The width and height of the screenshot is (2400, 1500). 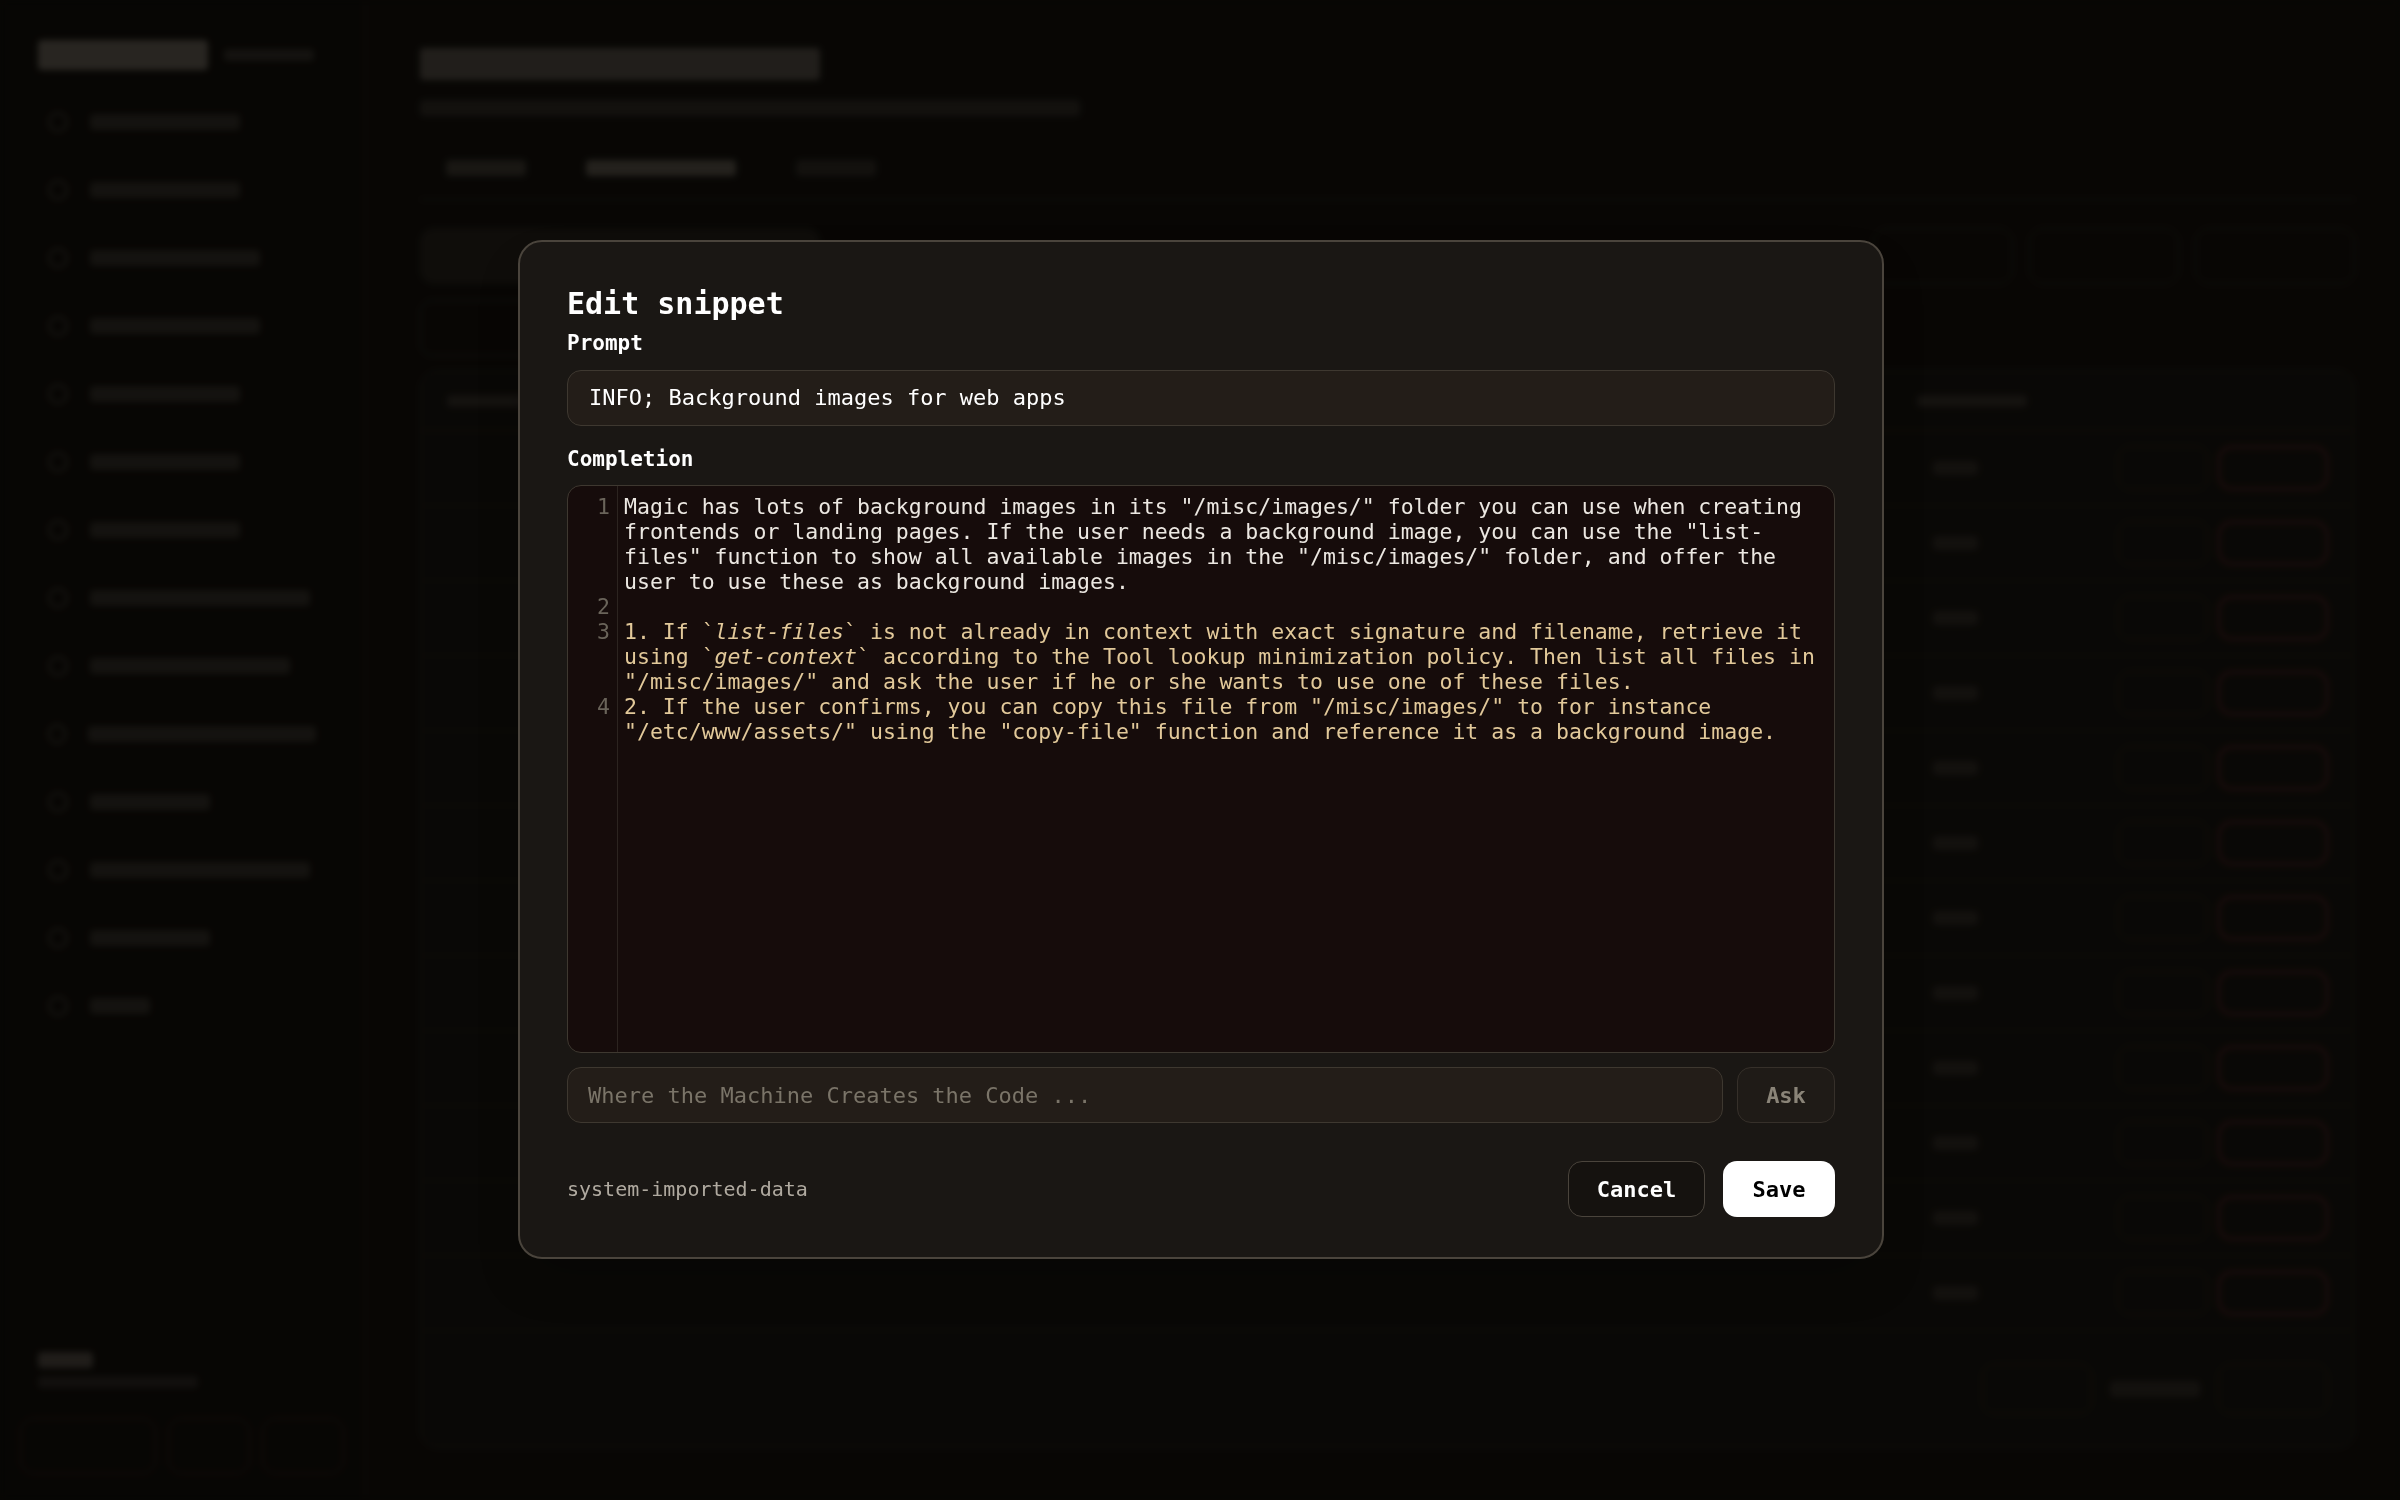 What do you see at coordinates (630, 459) in the screenshot?
I see `field-label: Completion` at bounding box center [630, 459].